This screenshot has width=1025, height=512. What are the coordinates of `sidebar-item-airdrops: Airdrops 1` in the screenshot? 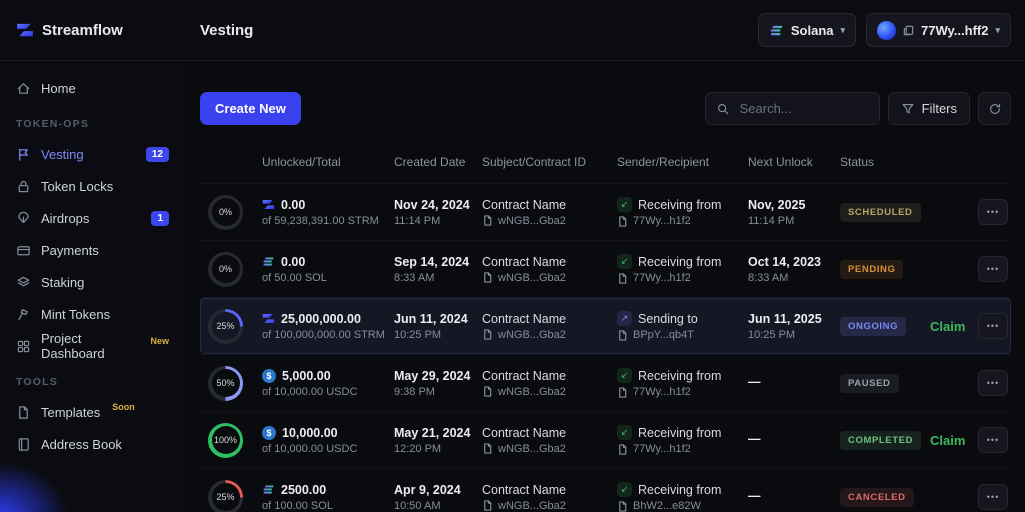 It's located at (92, 218).